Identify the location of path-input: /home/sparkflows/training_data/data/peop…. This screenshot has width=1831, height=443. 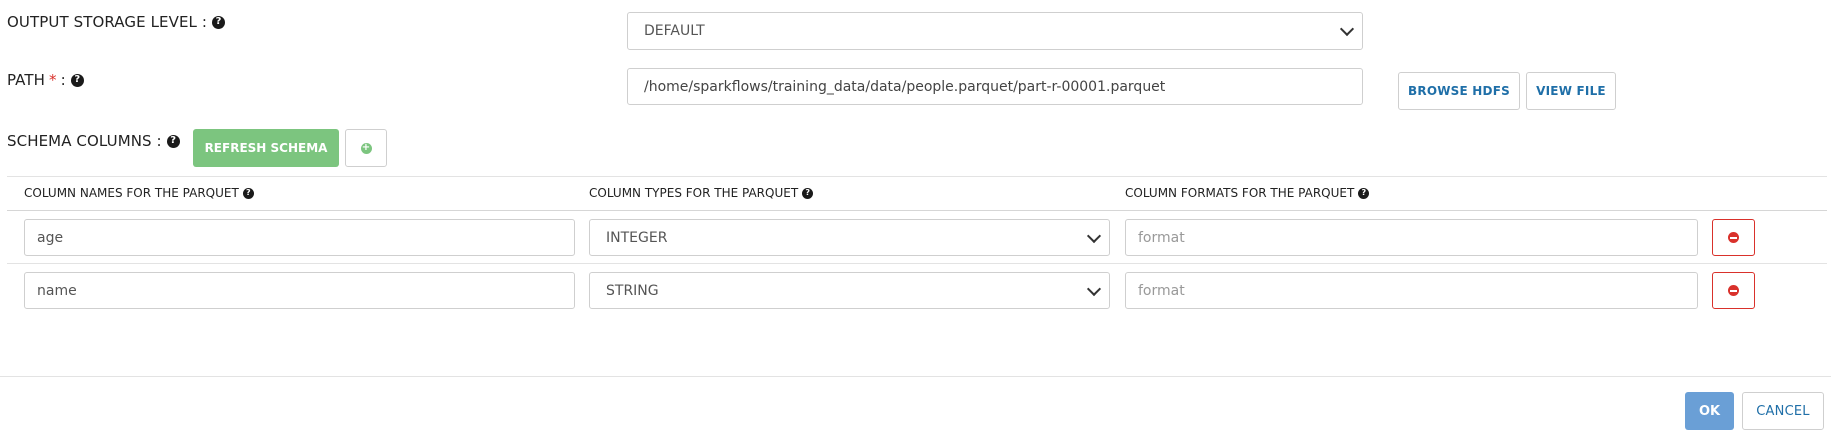
(995, 86).